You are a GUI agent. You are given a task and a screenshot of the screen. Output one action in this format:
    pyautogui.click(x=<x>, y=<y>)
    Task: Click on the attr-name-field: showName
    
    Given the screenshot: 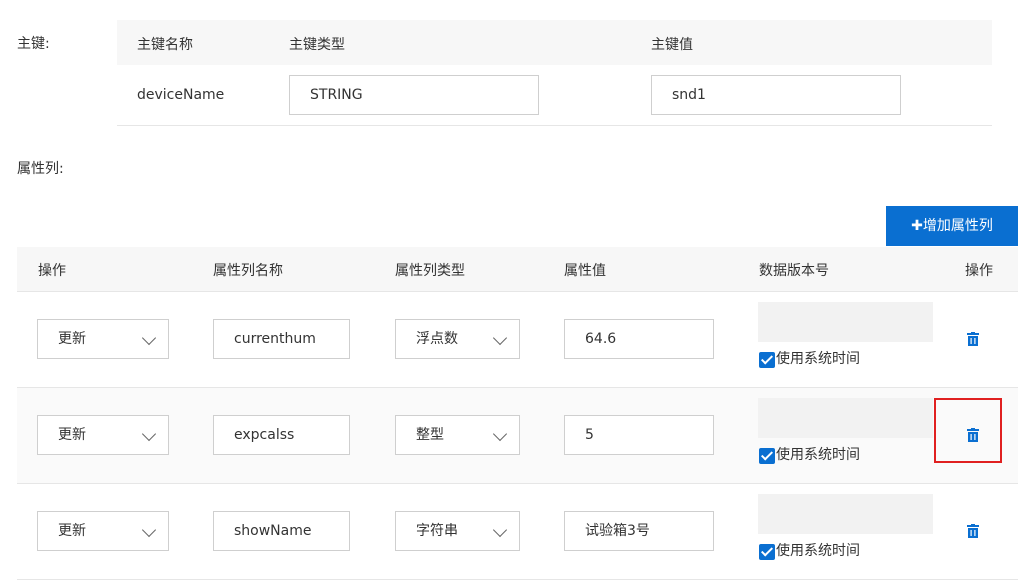 What is the action you would take?
    pyautogui.click(x=281, y=531)
    